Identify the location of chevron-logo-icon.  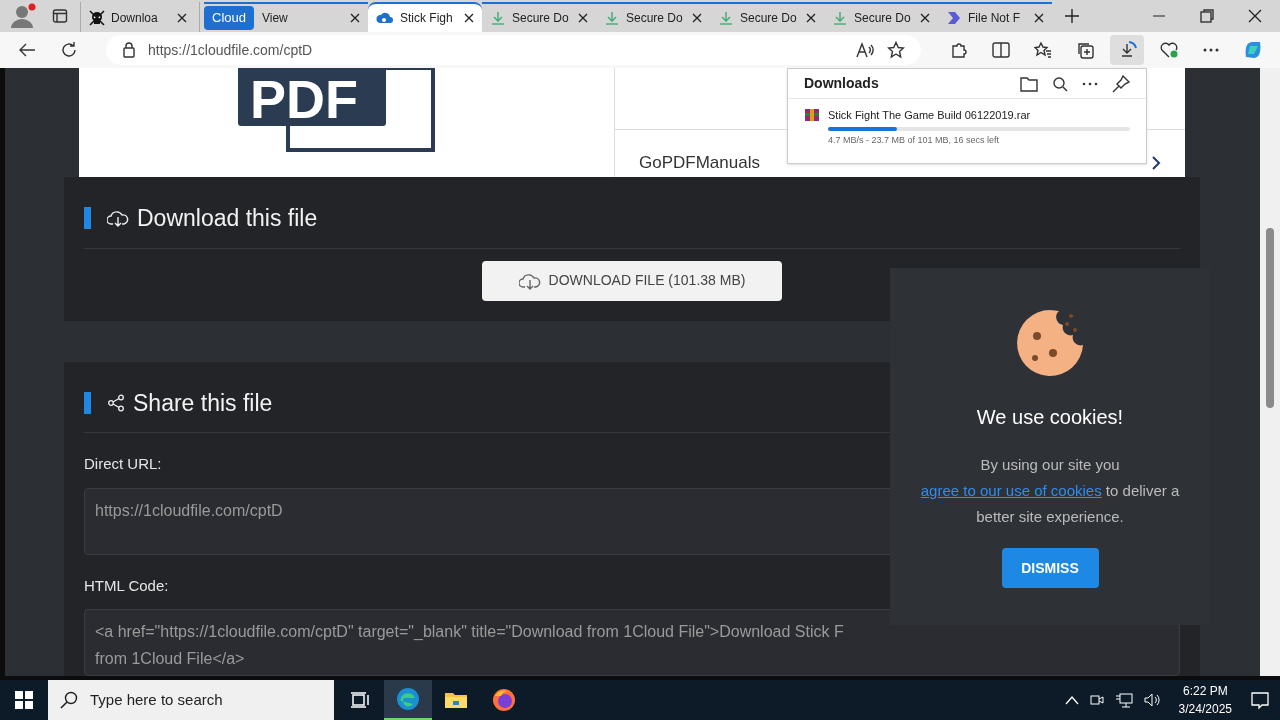
(953, 18).